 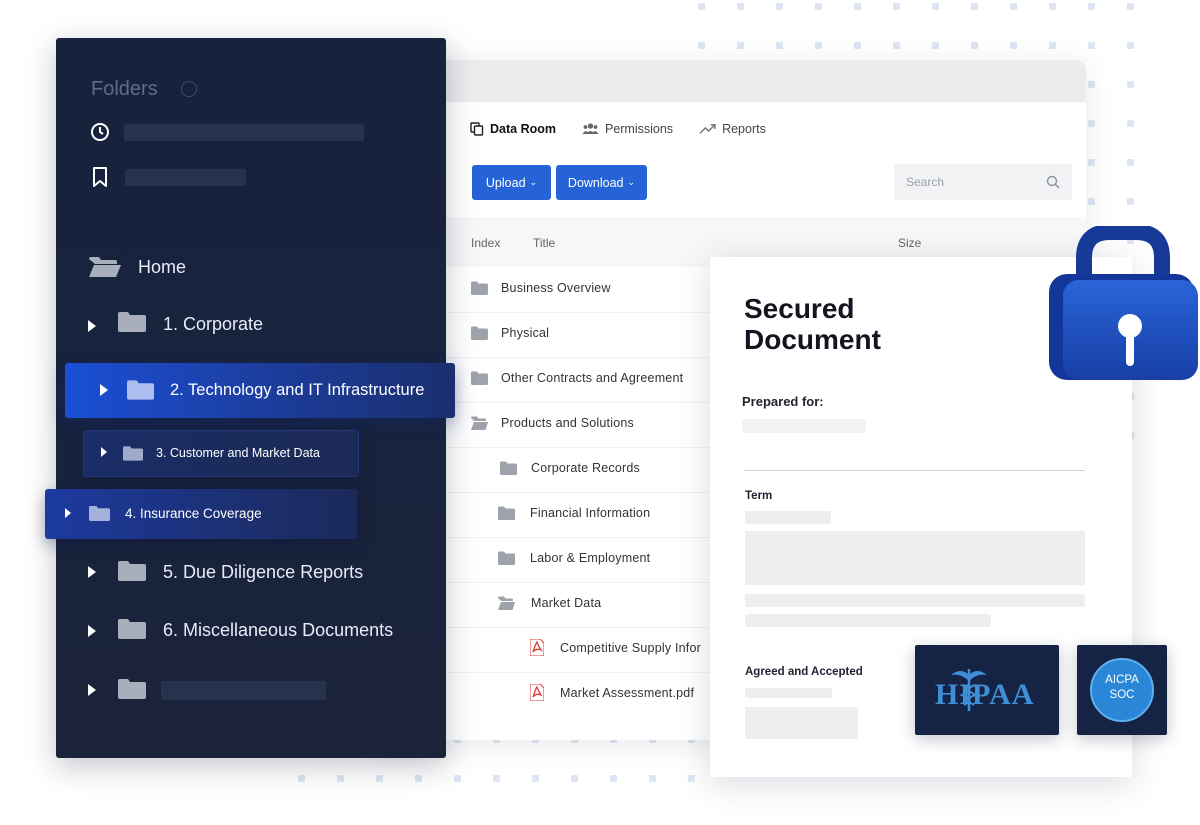 What do you see at coordinates (124, 89) in the screenshot?
I see `sidebar-title: Folders` at bounding box center [124, 89].